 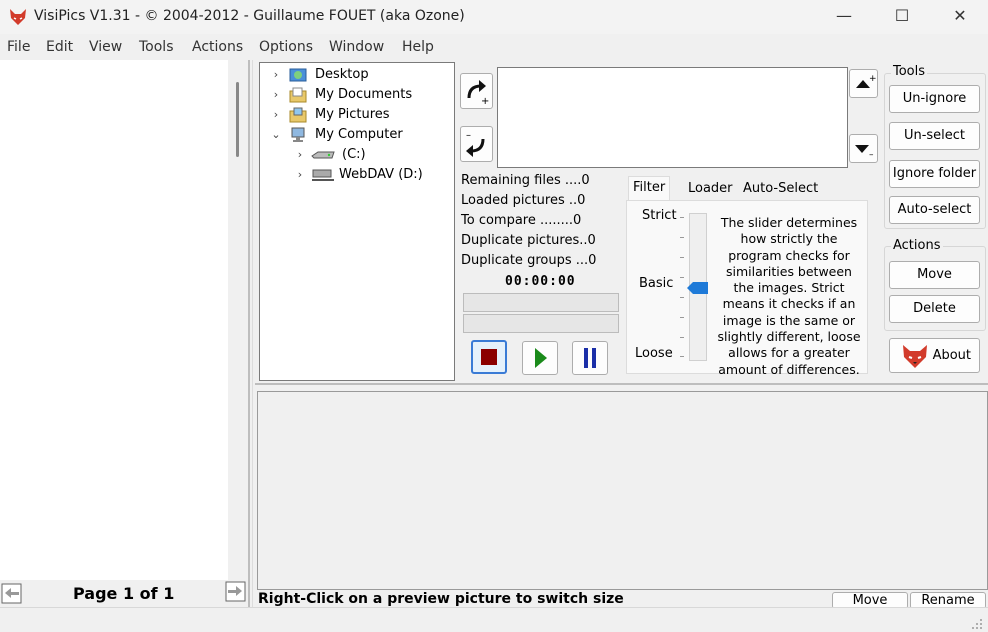 I want to click on menu-file: File, so click(x=18, y=47).